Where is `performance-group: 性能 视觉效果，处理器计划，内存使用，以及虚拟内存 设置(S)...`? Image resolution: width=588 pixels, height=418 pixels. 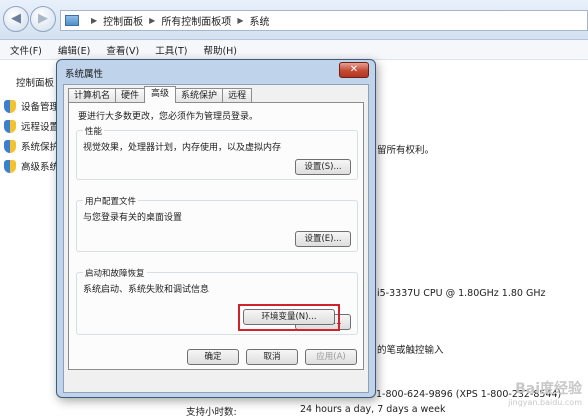 performance-group: 性能 视觉效果，处理器计划，内存使用，以及虚拟内存 设置(S)... is located at coordinates (217, 152).